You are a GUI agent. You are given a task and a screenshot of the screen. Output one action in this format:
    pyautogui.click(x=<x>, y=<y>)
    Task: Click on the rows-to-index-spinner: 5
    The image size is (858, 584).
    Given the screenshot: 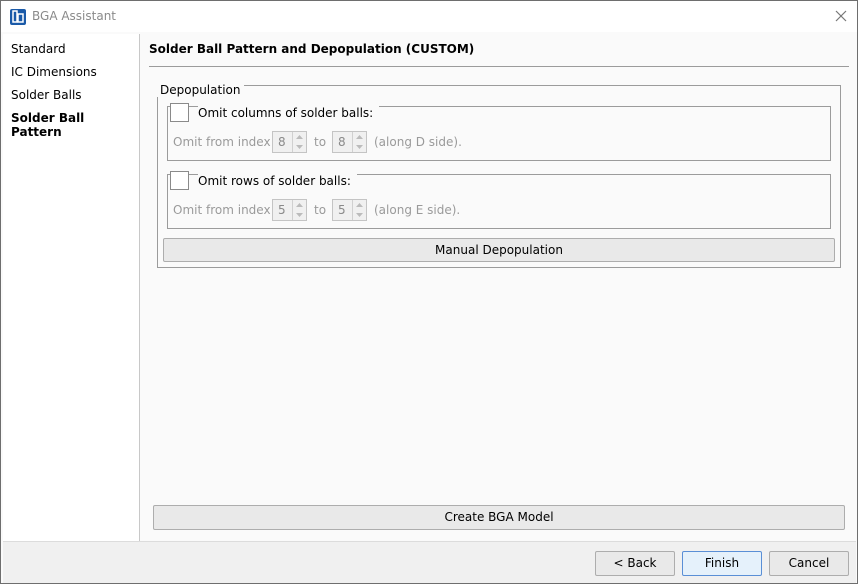 What is the action you would take?
    pyautogui.click(x=349, y=210)
    